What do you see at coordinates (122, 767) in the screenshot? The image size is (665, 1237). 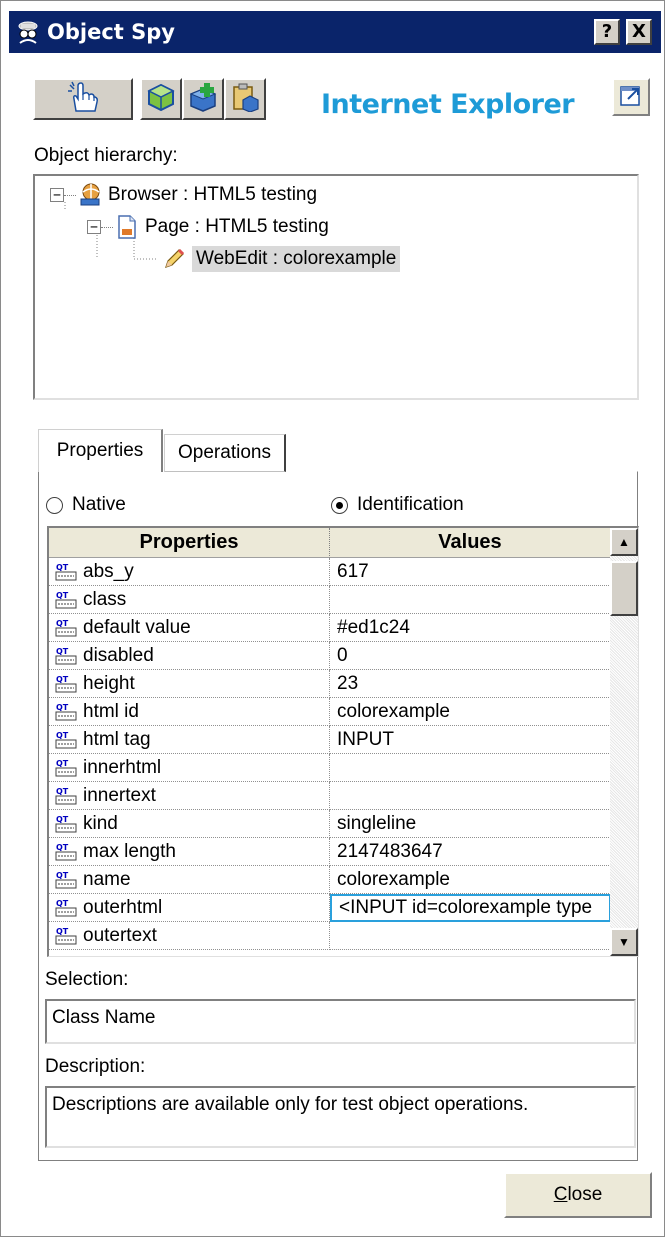 I see `property-name: innerhtml` at bounding box center [122, 767].